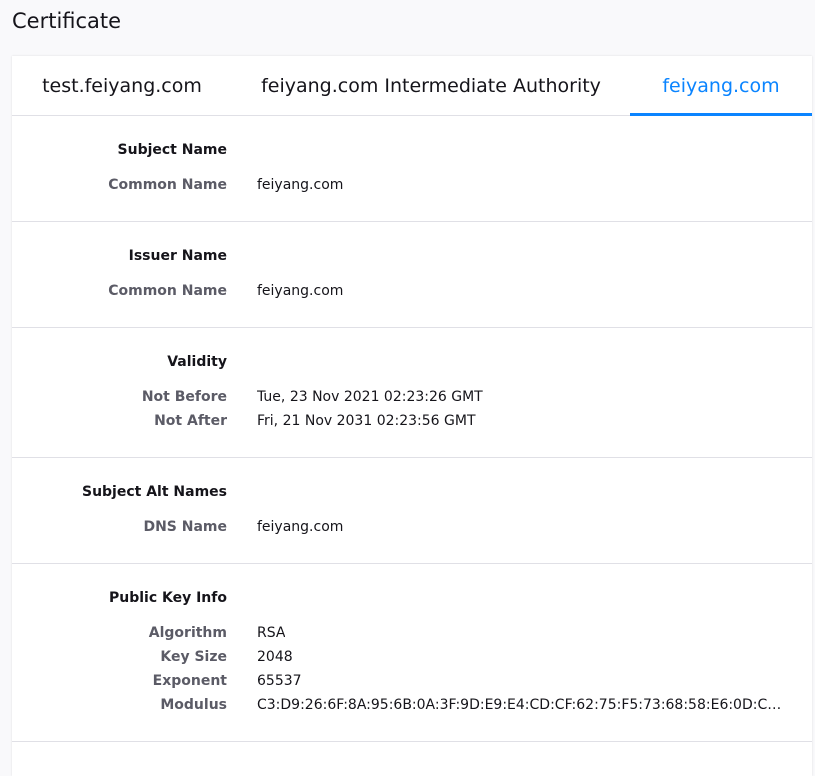  I want to click on tab-test-feiyang-com: test.feiyang.com, so click(122, 85).